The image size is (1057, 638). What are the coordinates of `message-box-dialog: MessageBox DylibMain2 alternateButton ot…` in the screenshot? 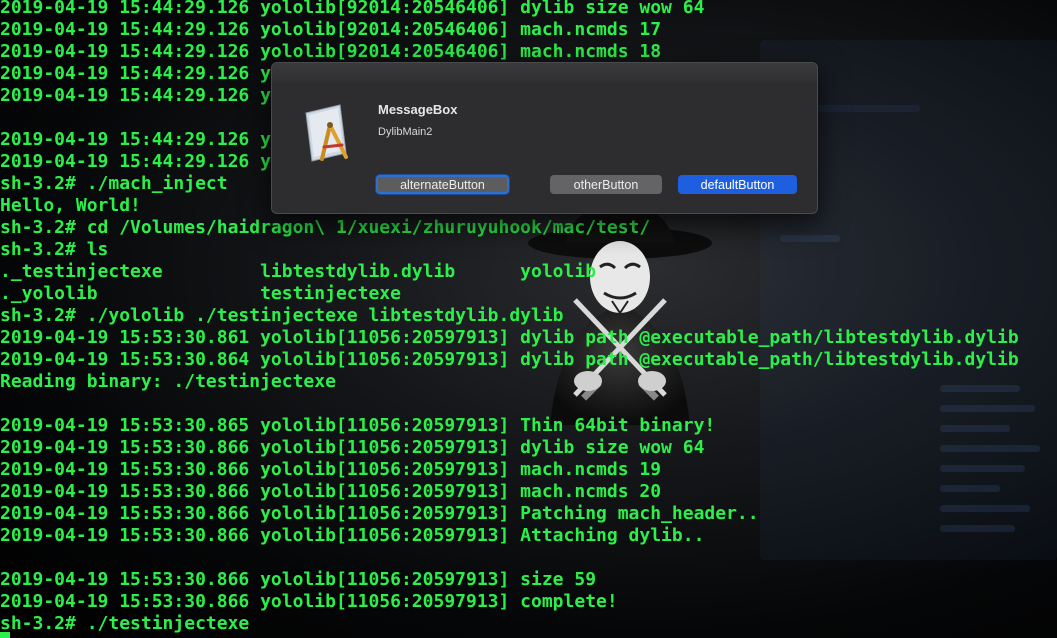 It's located at (544, 138).